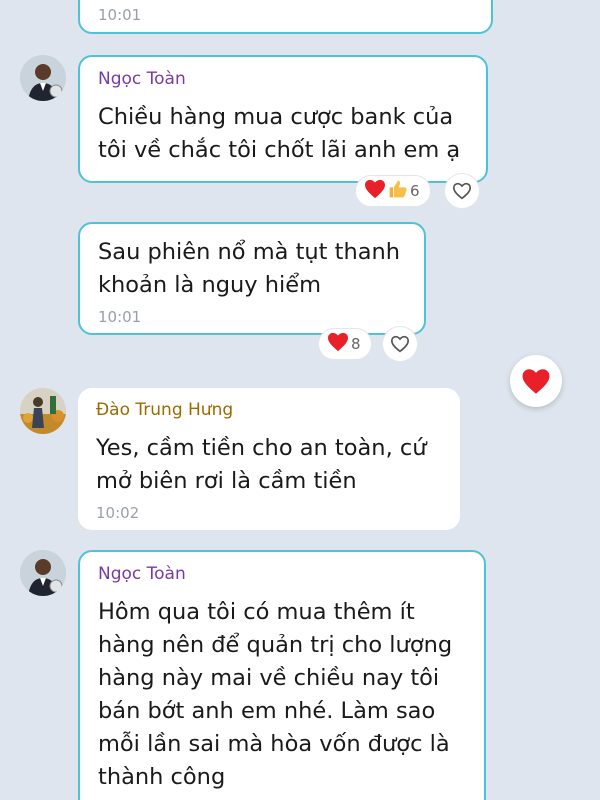 The image size is (600, 800). I want to click on thumbs-up-icon, so click(398, 191).